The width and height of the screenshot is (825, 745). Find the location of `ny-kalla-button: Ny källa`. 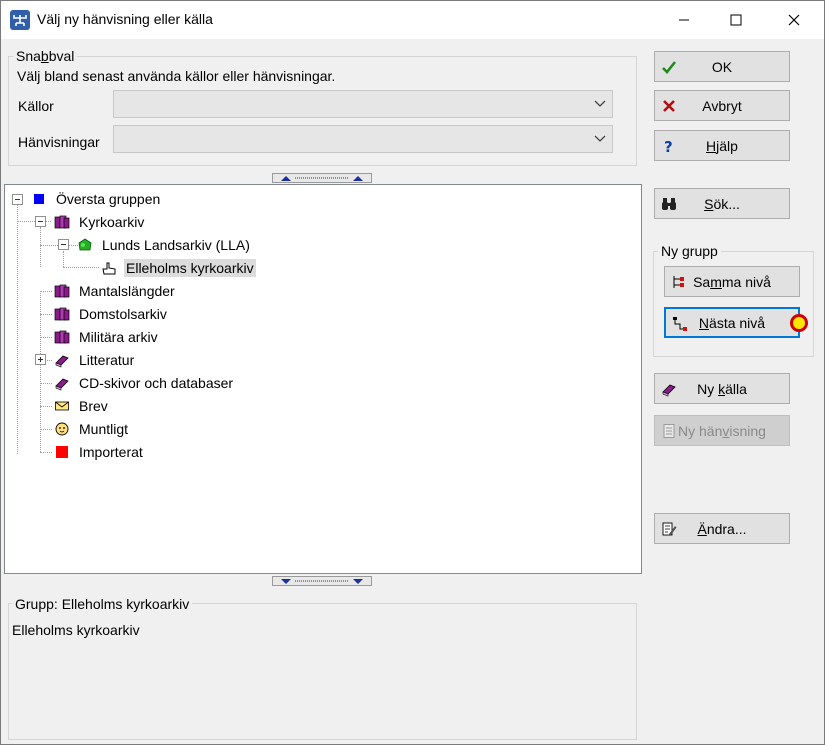

ny-kalla-button: Ny källa is located at coordinates (722, 388).